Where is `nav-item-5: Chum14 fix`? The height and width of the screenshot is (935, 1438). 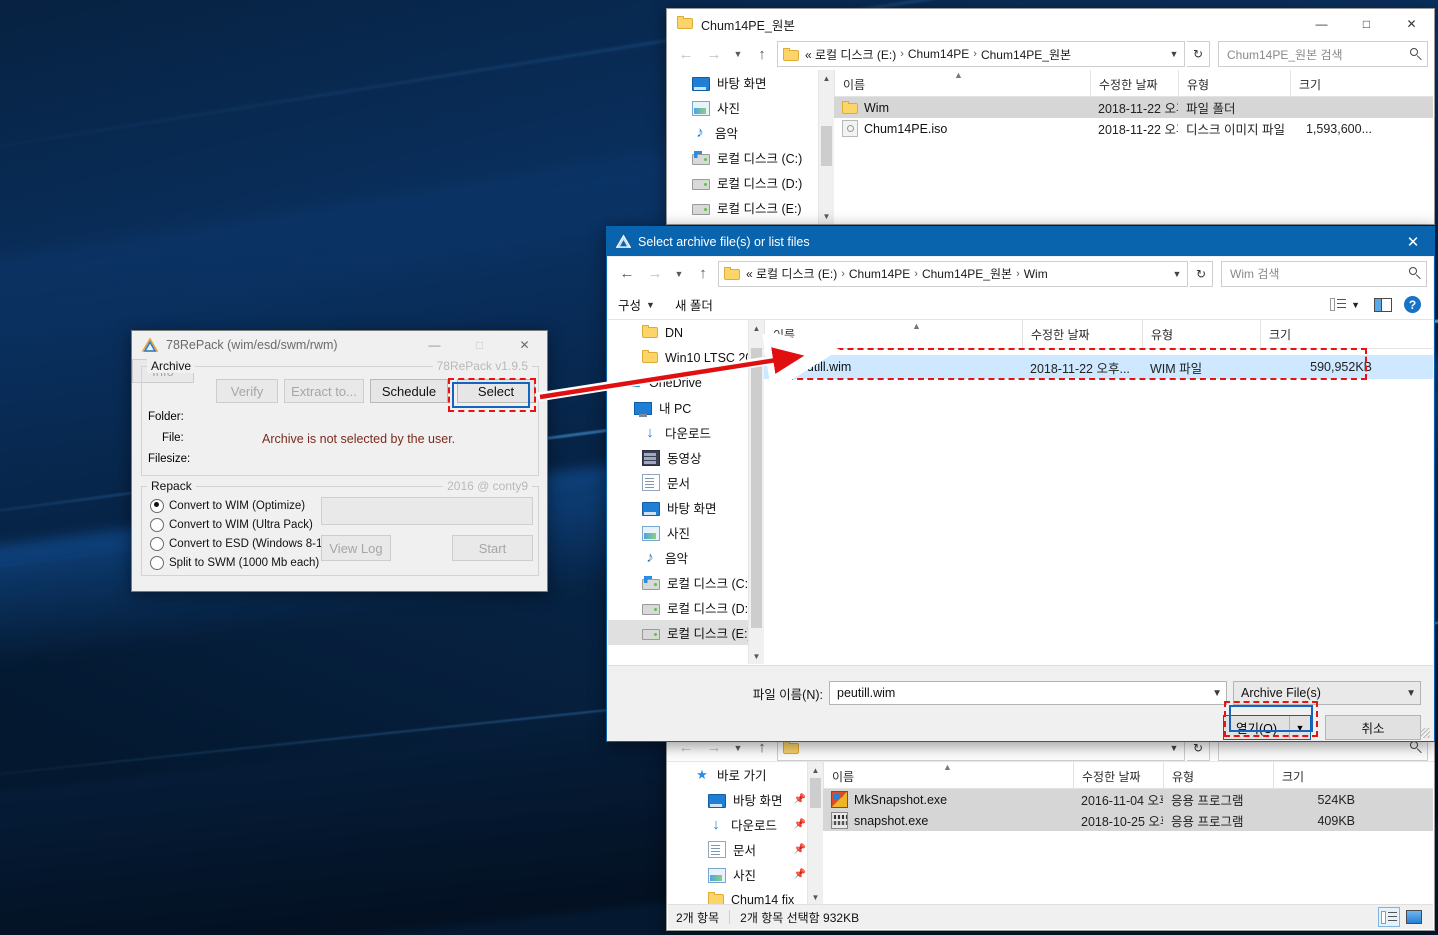
nav-item-5: Chum14 fix is located at coordinates (752, 896).